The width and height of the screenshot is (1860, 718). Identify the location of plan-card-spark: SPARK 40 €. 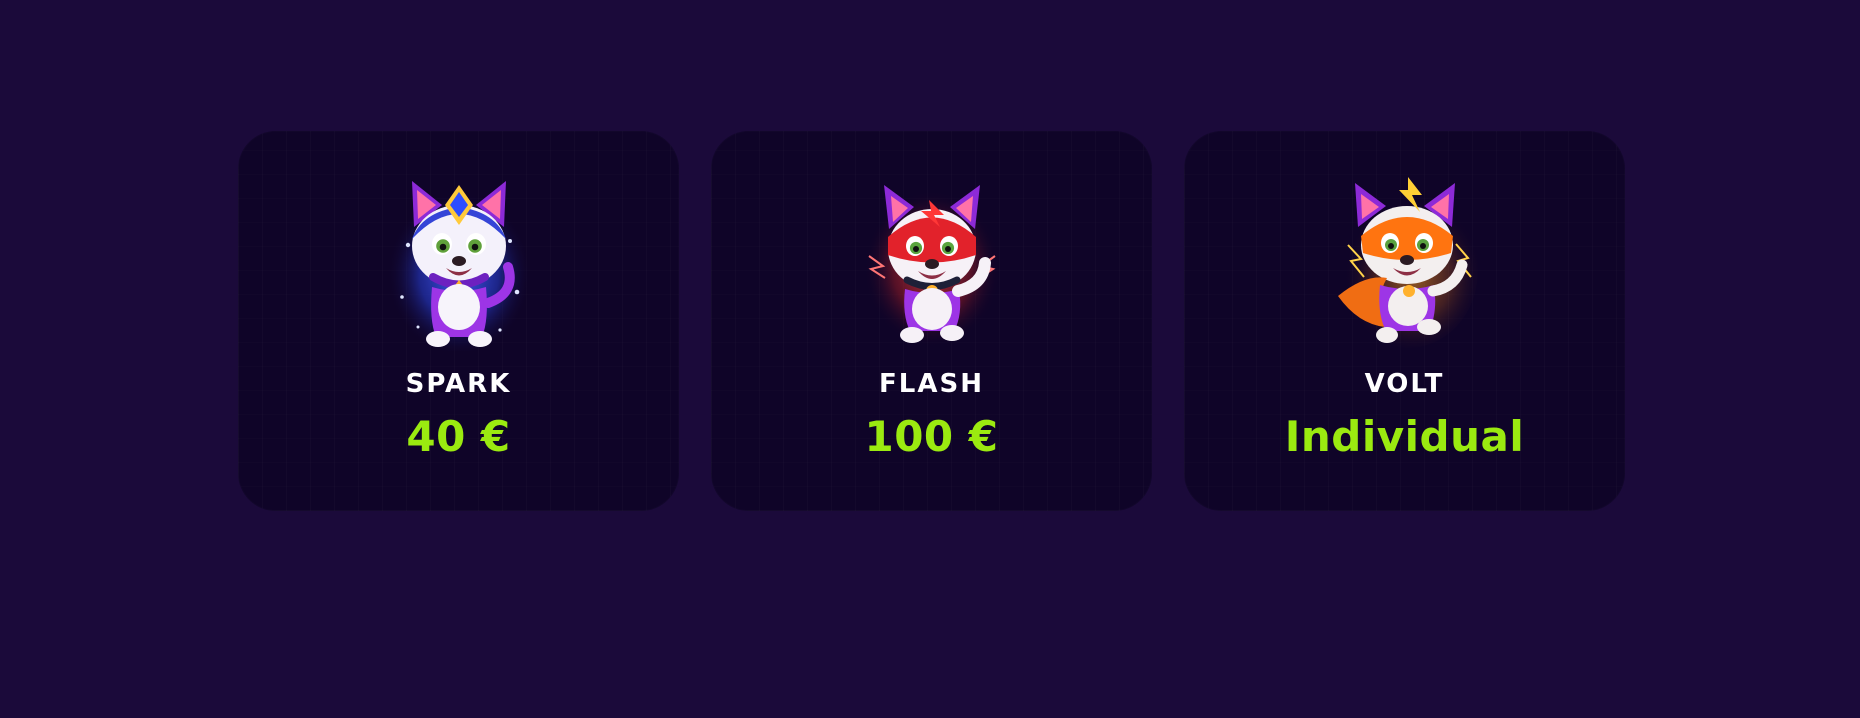
(458, 321).